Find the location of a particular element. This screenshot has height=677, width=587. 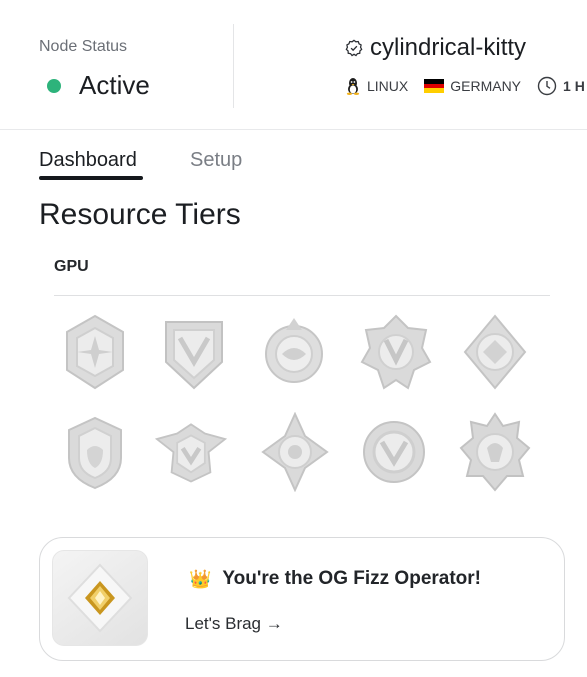

card-title-row: 👑 You're the OG Fizz Operator! is located at coordinates (335, 579).